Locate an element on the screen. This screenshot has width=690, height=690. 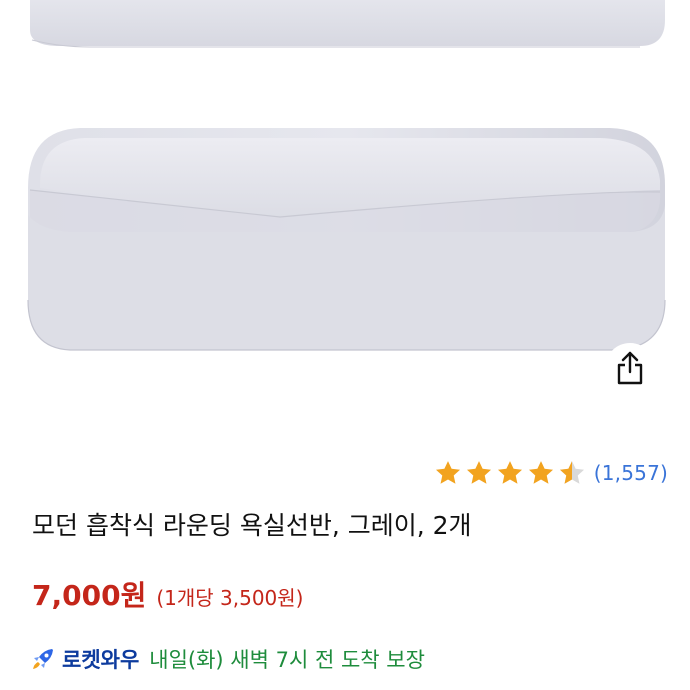
share-icon is located at coordinates (630, 368).